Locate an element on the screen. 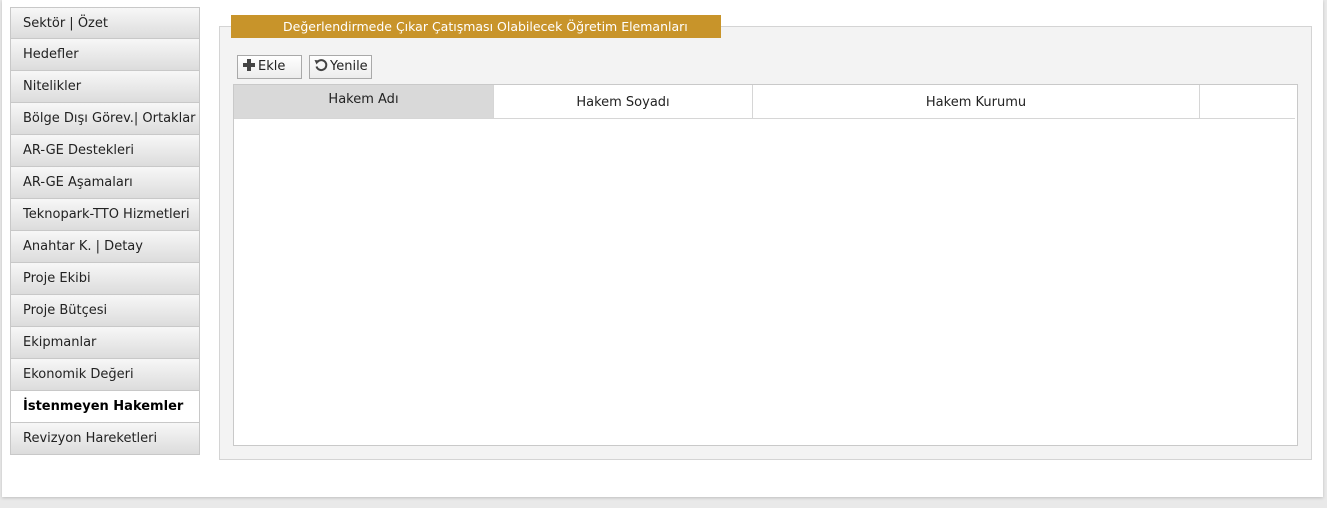 The height and width of the screenshot is (508, 1327). grid-header: Hakem Adı Hakem Soyadı Hakem Kurumu is located at coordinates (764, 102).